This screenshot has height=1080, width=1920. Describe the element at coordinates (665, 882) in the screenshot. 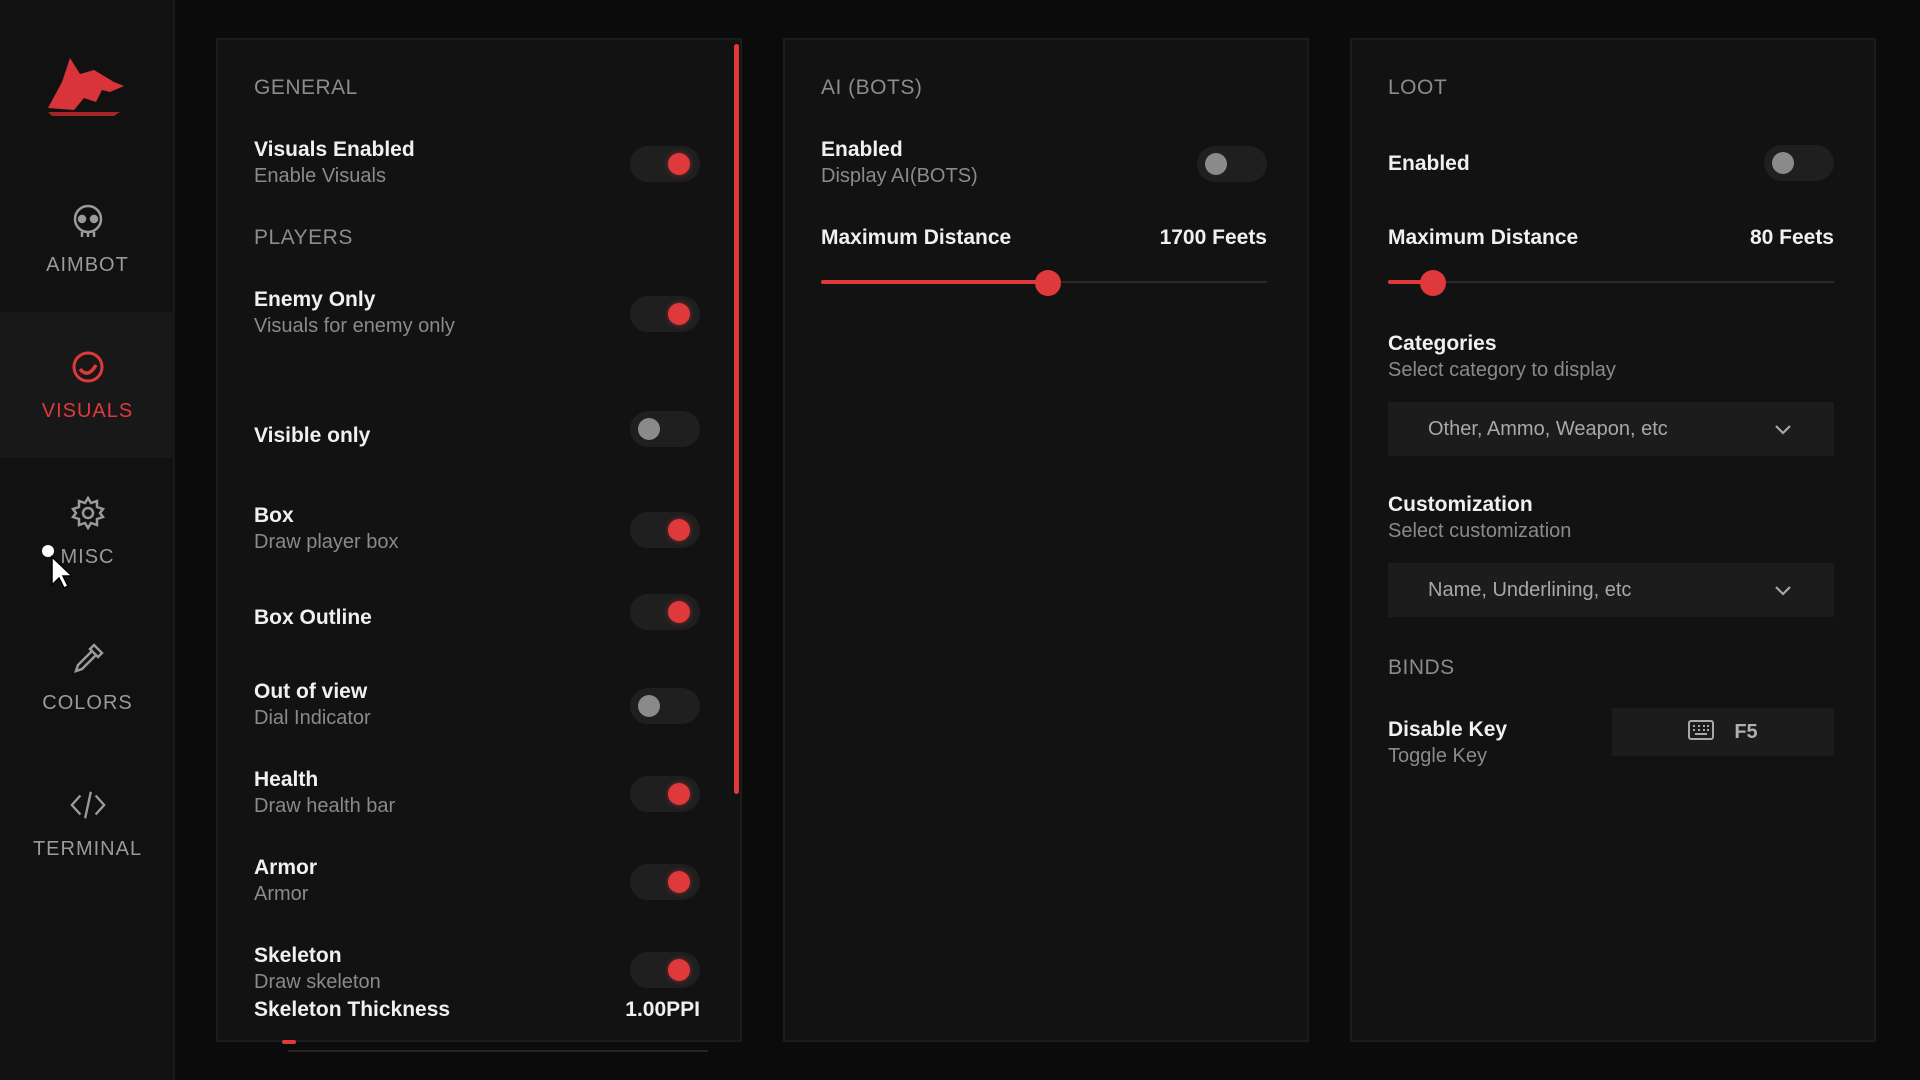

I see `armor-toggle` at that location.